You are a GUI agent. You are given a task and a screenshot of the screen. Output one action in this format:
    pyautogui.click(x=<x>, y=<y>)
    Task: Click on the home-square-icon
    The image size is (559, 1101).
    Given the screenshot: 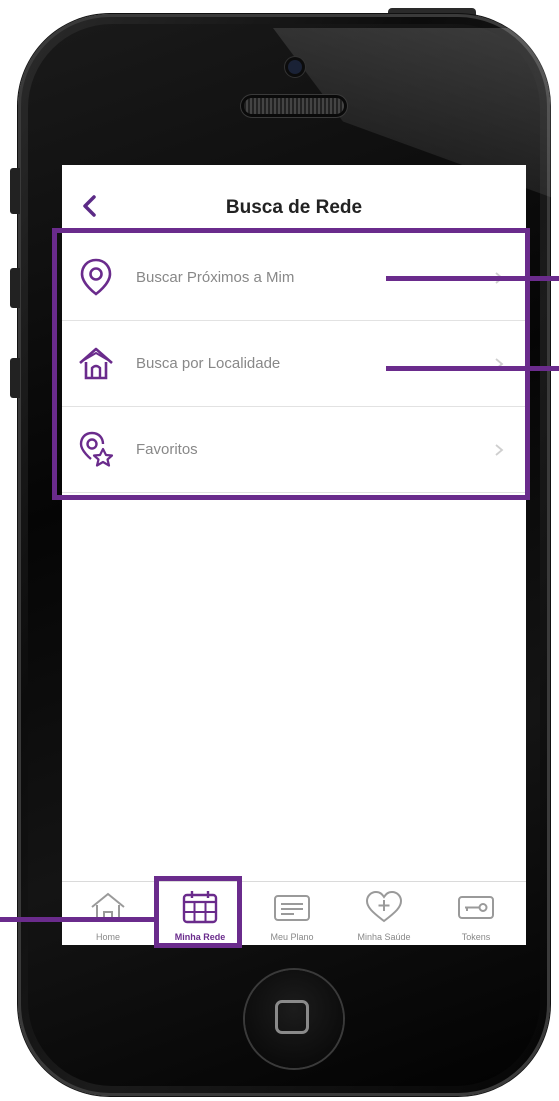 What is the action you would take?
    pyautogui.click(x=292, y=1017)
    